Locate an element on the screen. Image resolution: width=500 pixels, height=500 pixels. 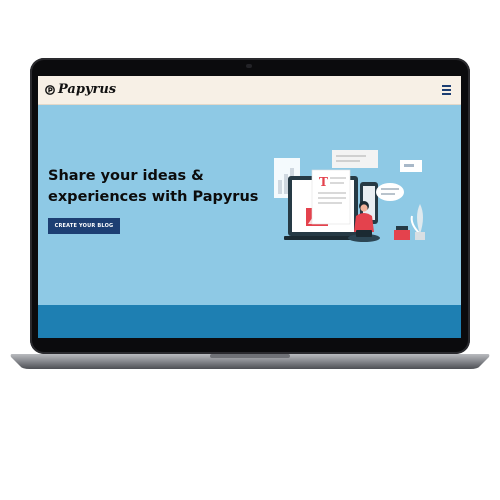
create-blog-button: CREATE YOUR BLOG is located at coordinates (84, 226).